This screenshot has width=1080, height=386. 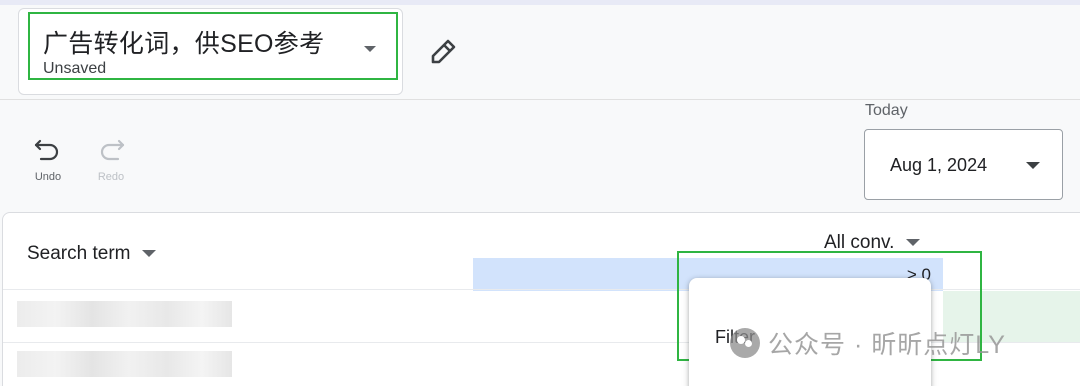 What do you see at coordinates (46, 150) in the screenshot?
I see `undo-icon` at bounding box center [46, 150].